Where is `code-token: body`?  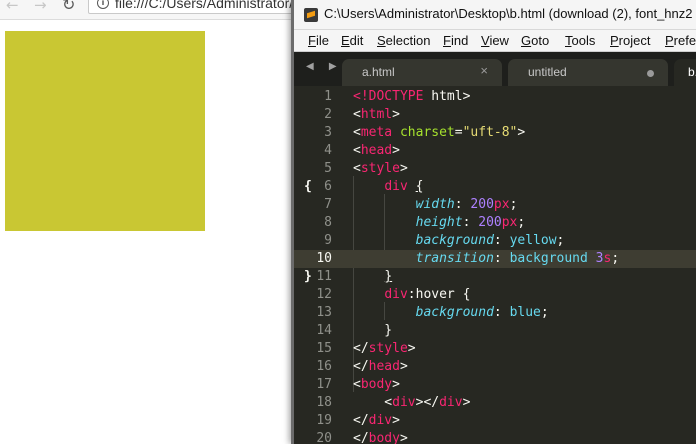
code-token: body is located at coordinates (384, 437).